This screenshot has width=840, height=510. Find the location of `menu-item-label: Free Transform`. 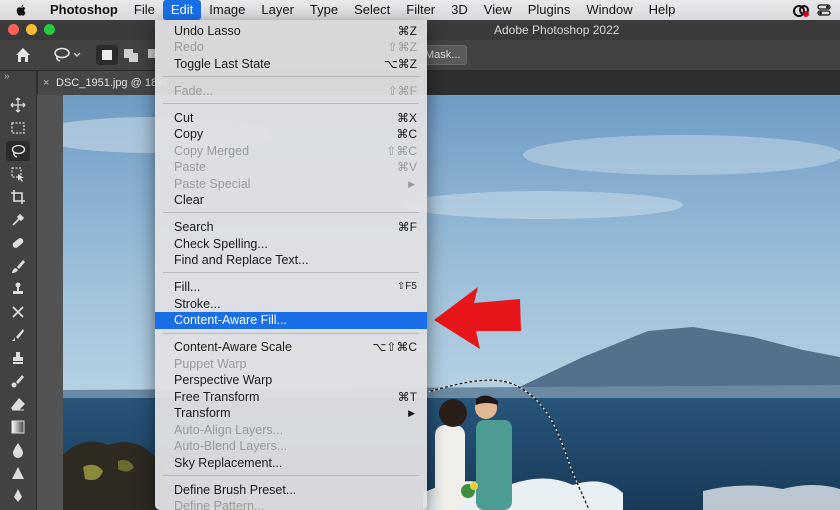

menu-item-label: Free Transform is located at coordinates (217, 397).